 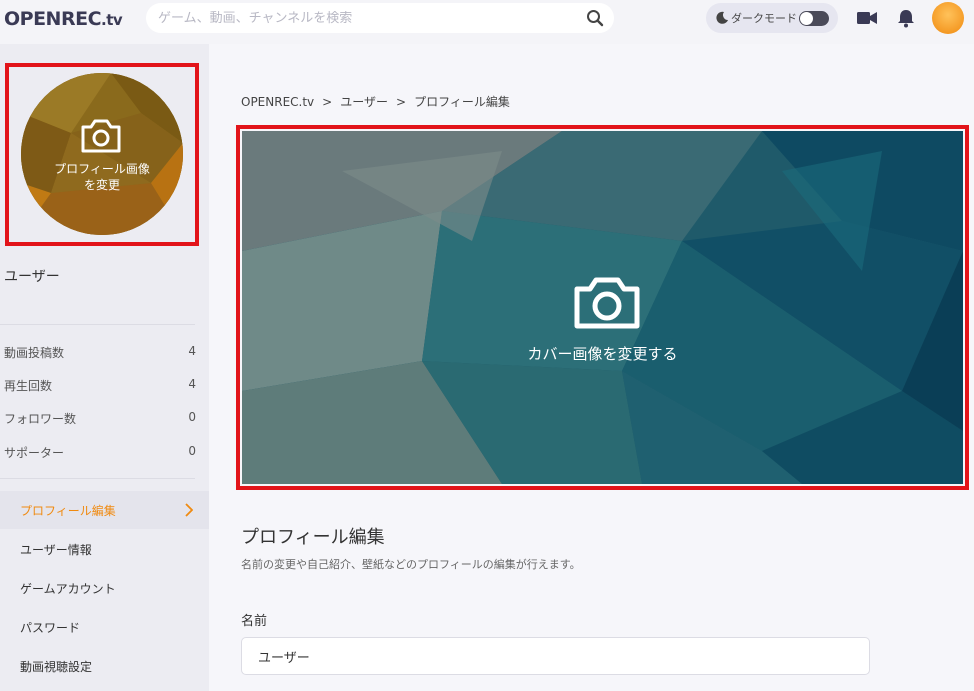 I want to click on logo-main: OPENREC, so click(x=53, y=19).